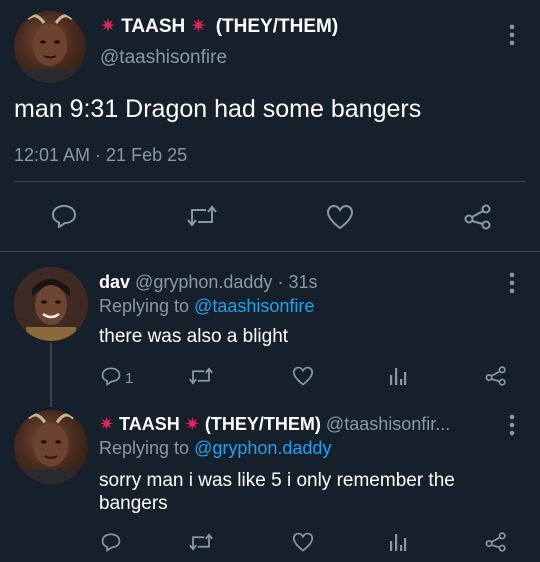 The height and width of the screenshot is (562, 540). What do you see at coordinates (194, 336) in the screenshot?
I see `reply-text: there was also a blight` at bounding box center [194, 336].